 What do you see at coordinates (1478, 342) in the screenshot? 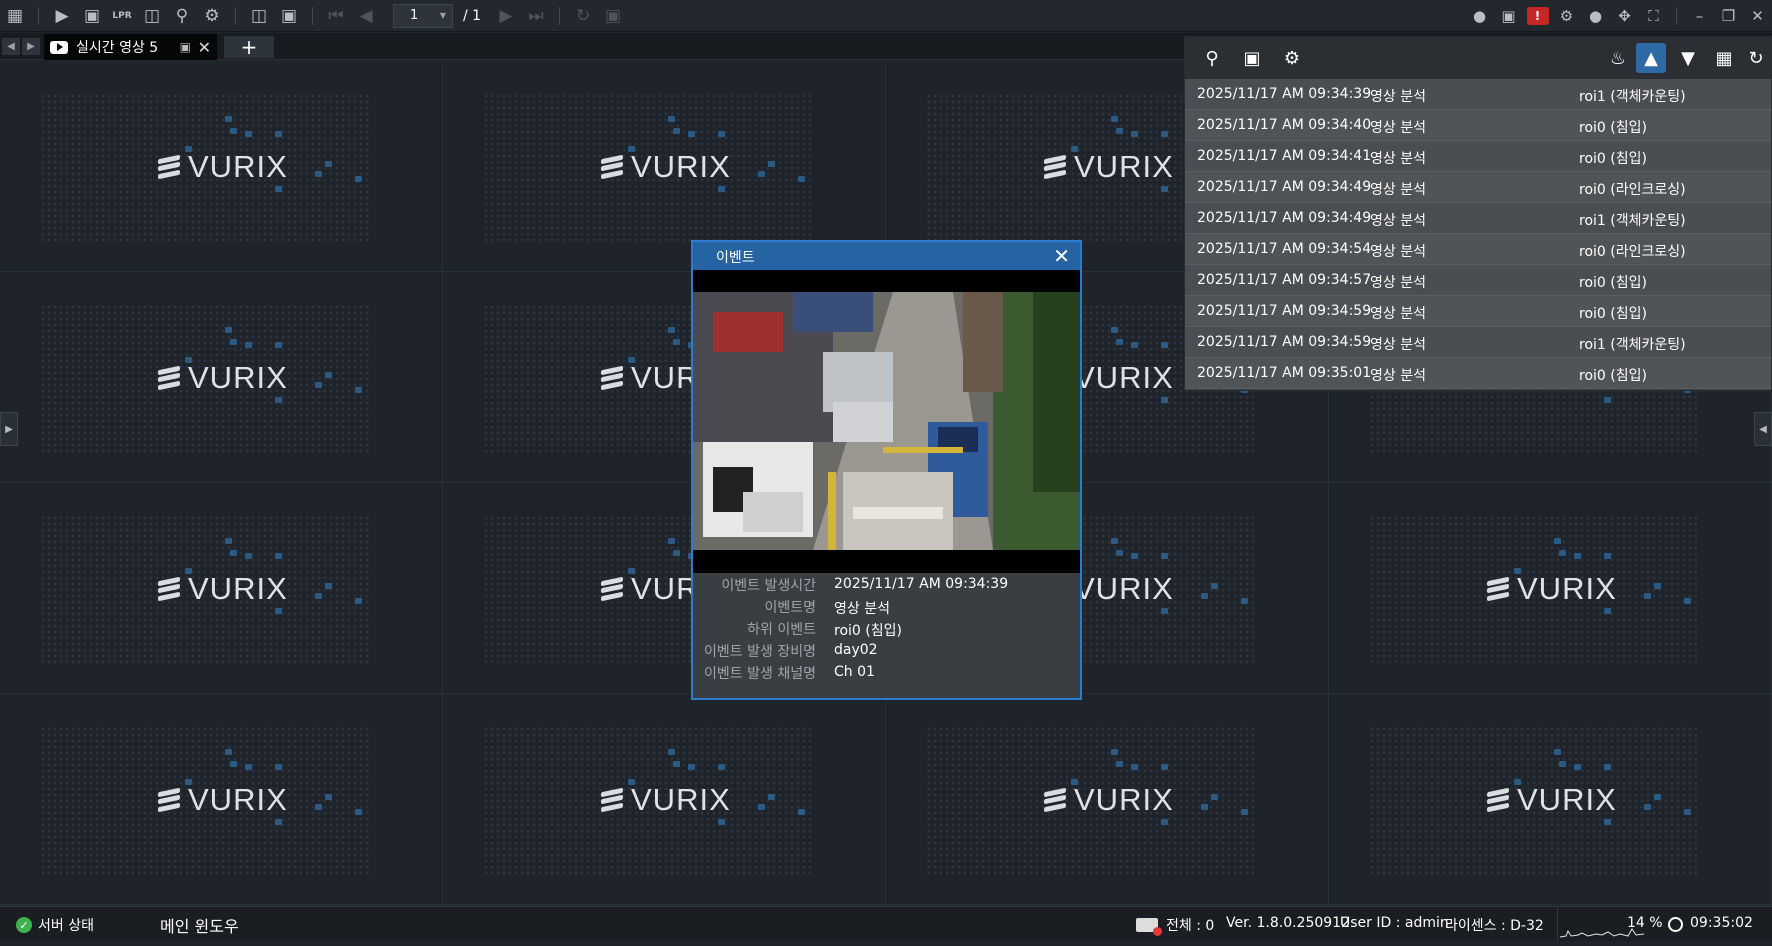
I see `event-row: 2025/11/17 AM 09:34:59 영상 분석 roi1 (객체카운팅)` at bounding box center [1478, 342].